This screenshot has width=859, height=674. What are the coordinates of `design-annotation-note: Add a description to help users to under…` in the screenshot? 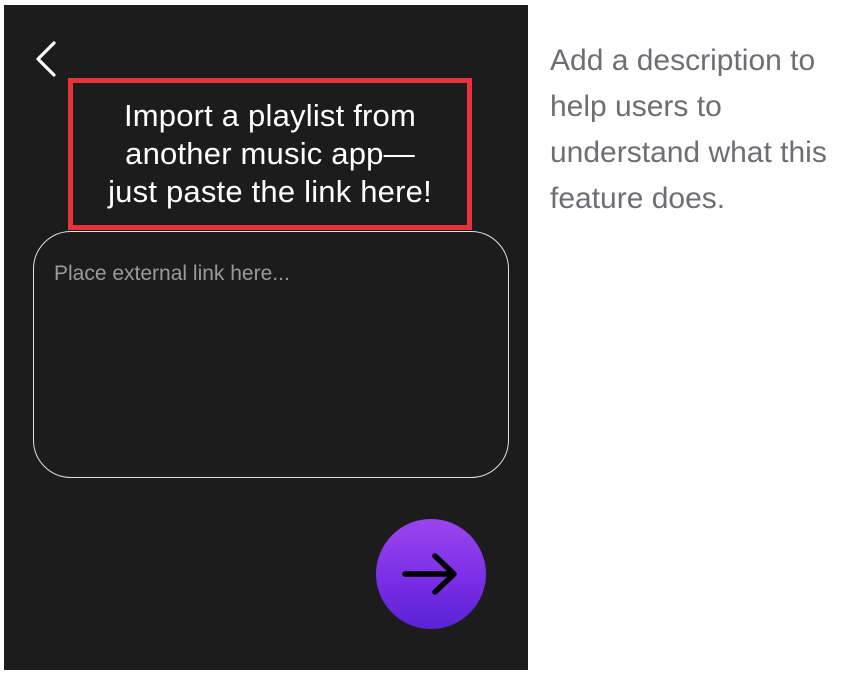 It's located at (688, 129).